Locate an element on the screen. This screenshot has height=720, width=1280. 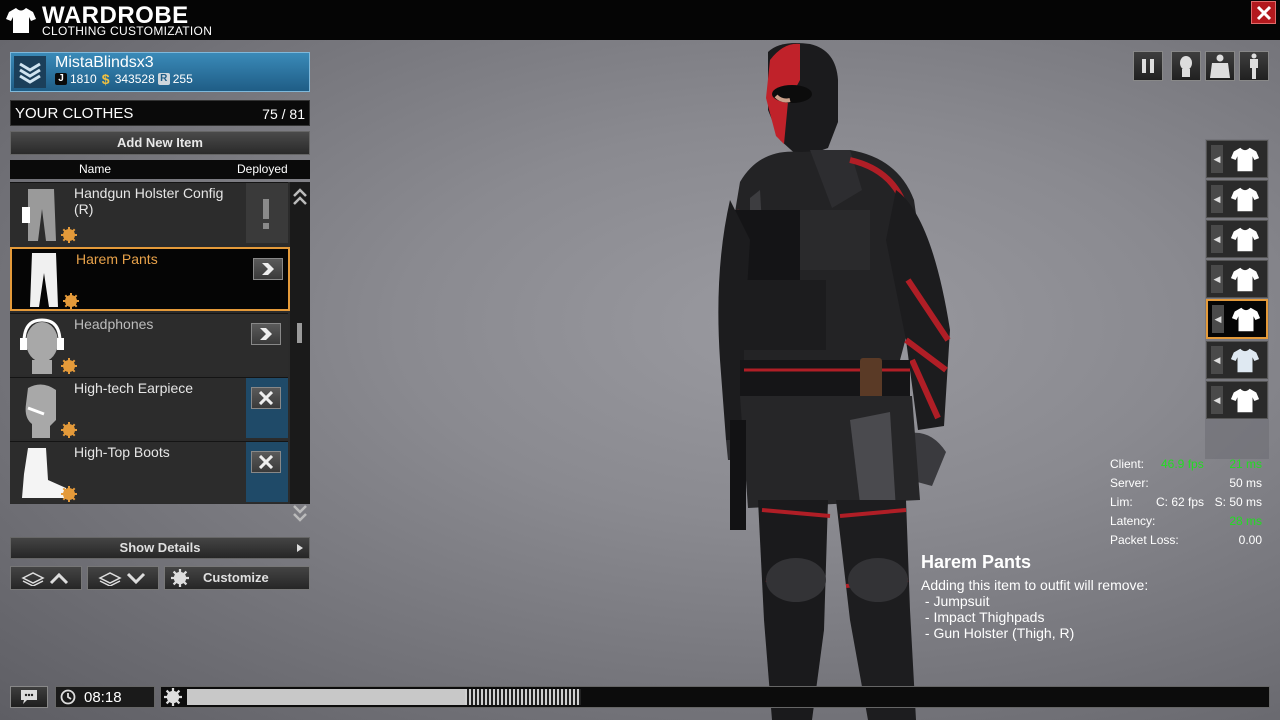
joule-value: 1810 is located at coordinates (83, 79).